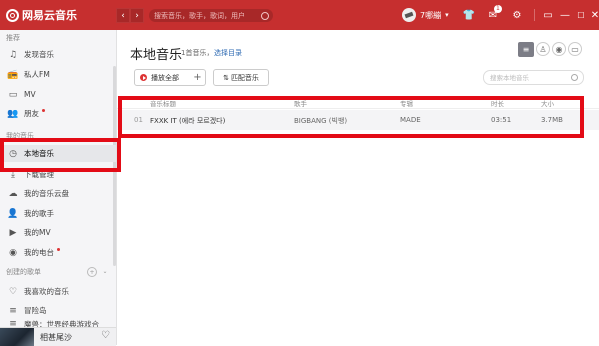 This screenshot has height=346, width=599. Describe the element at coordinates (13, 252) in the screenshot. I see `dj-icon: ◉` at that location.